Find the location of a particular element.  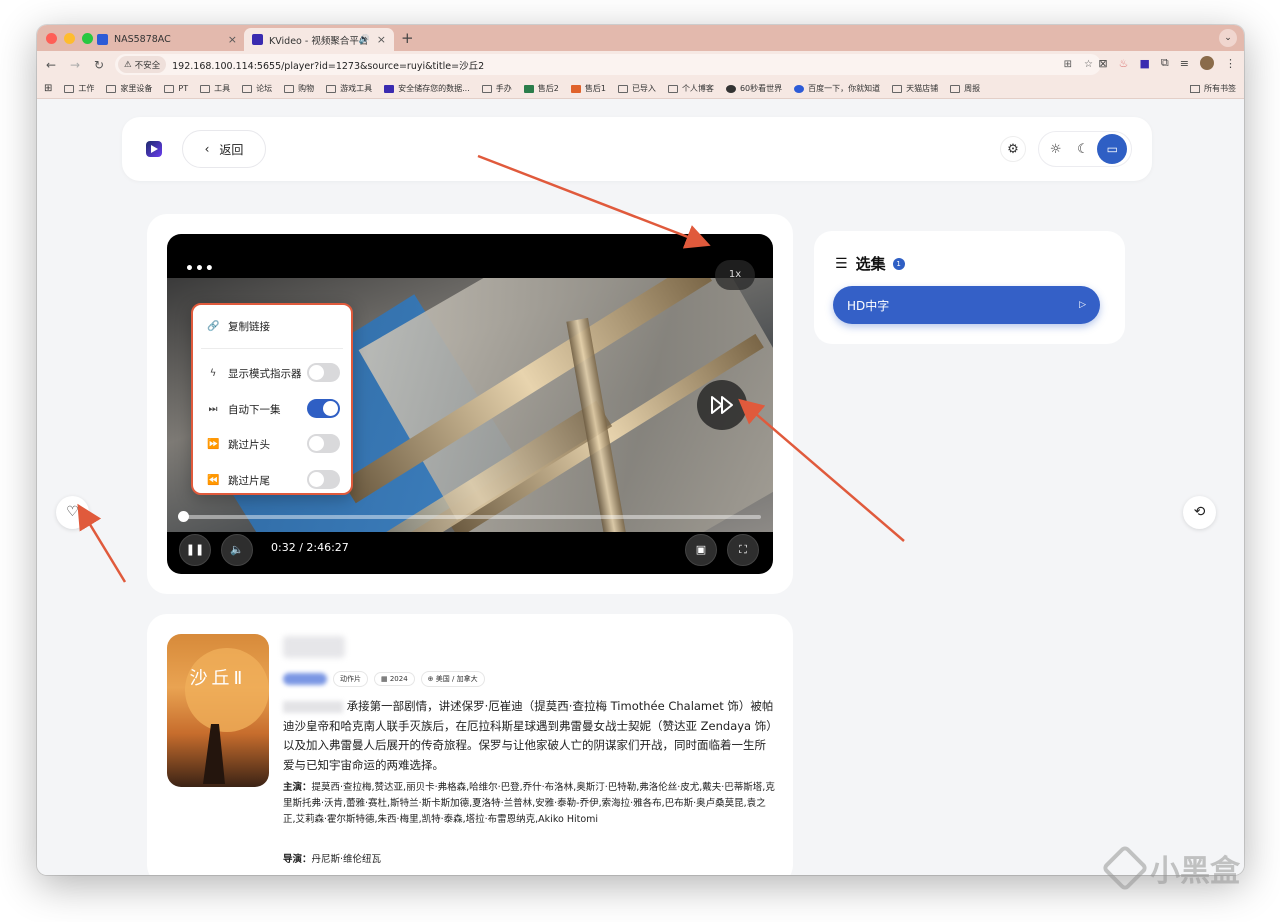

moon-icon: ☾ is located at coordinates (1083, 149).